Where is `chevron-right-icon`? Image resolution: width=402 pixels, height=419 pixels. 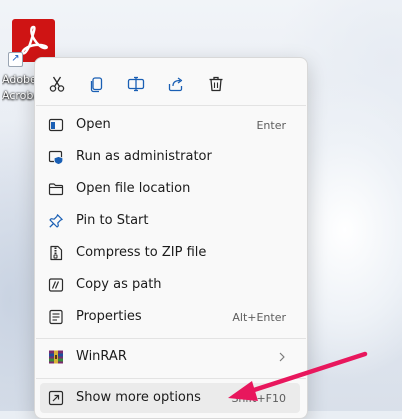 chevron-right-icon is located at coordinates (282, 357).